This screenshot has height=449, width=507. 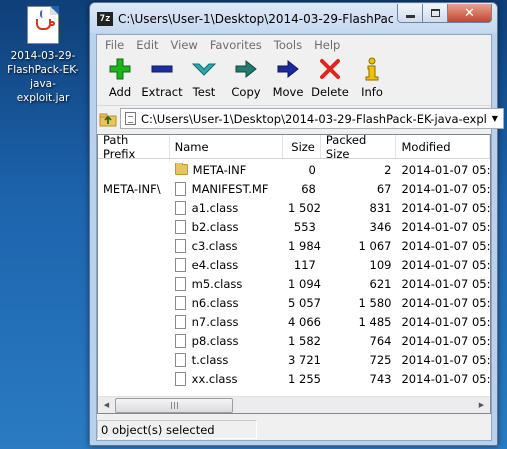 What do you see at coordinates (210, 359) in the screenshot?
I see `row-name-text: t.class` at bounding box center [210, 359].